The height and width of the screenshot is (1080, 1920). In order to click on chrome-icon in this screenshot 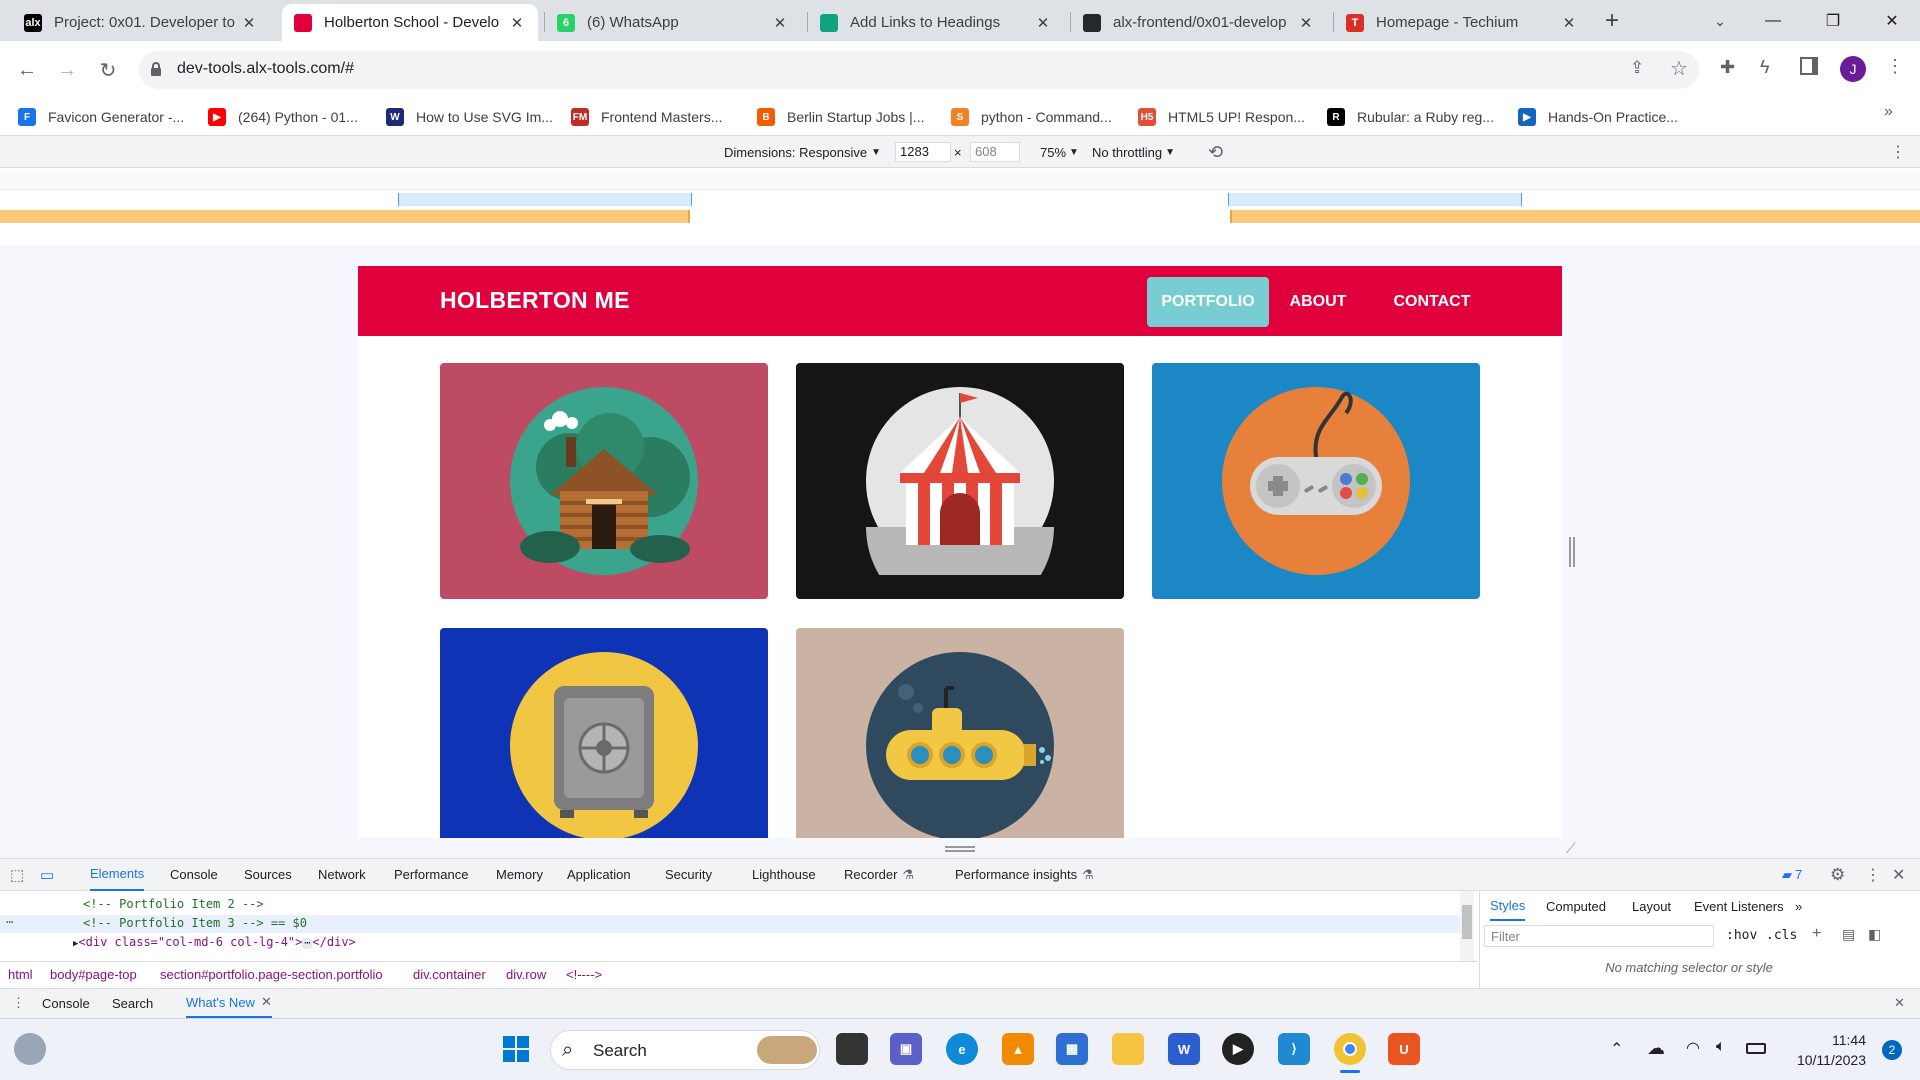, I will do `click(1350, 1049)`.